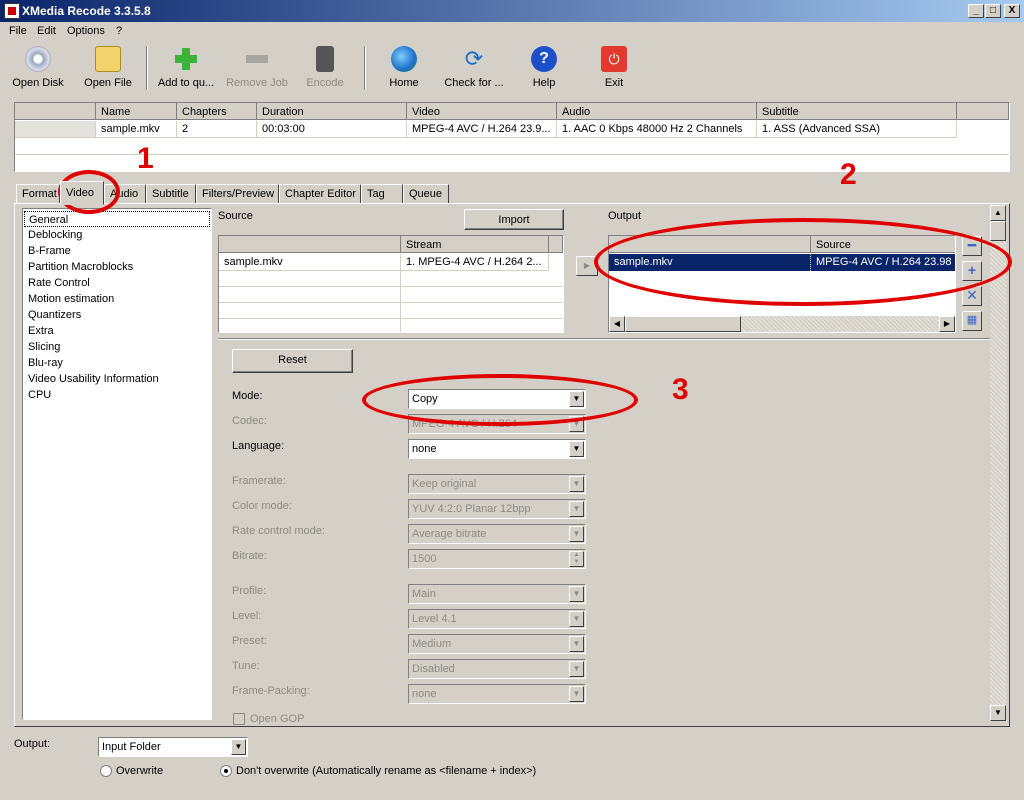 This screenshot has width=1024, height=800. Describe the element at coordinates (262, 506) in the screenshot. I see `color-mode-label: Color mode:` at that location.